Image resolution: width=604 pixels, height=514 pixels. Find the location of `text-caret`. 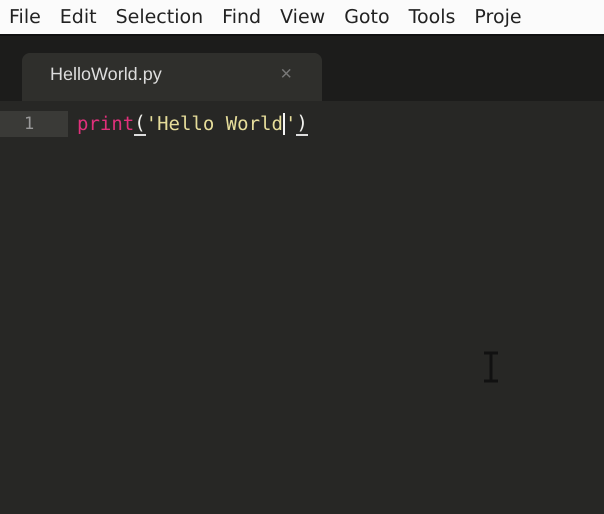

text-caret is located at coordinates (283, 124).